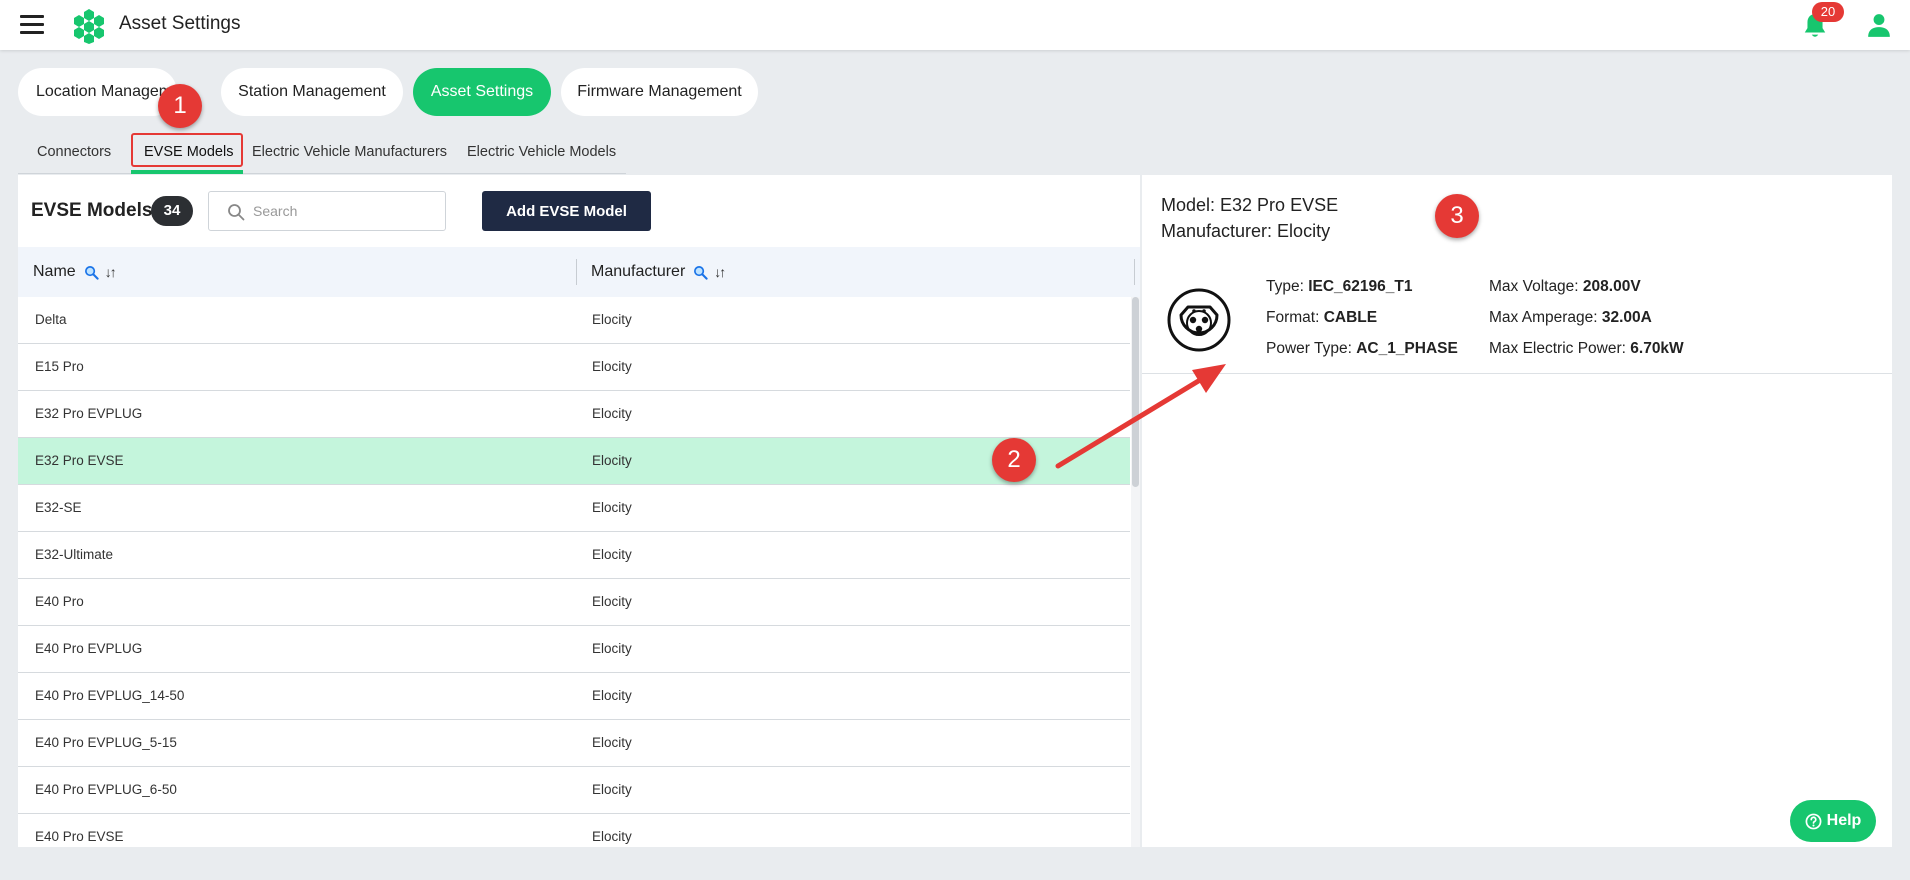 The width and height of the screenshot is (1910, 880). Describe the element at coordinates (574, 790) in the screenshot. I see `table-row: E40 Pro EVPLUG_6-50 Elocity` at that location.